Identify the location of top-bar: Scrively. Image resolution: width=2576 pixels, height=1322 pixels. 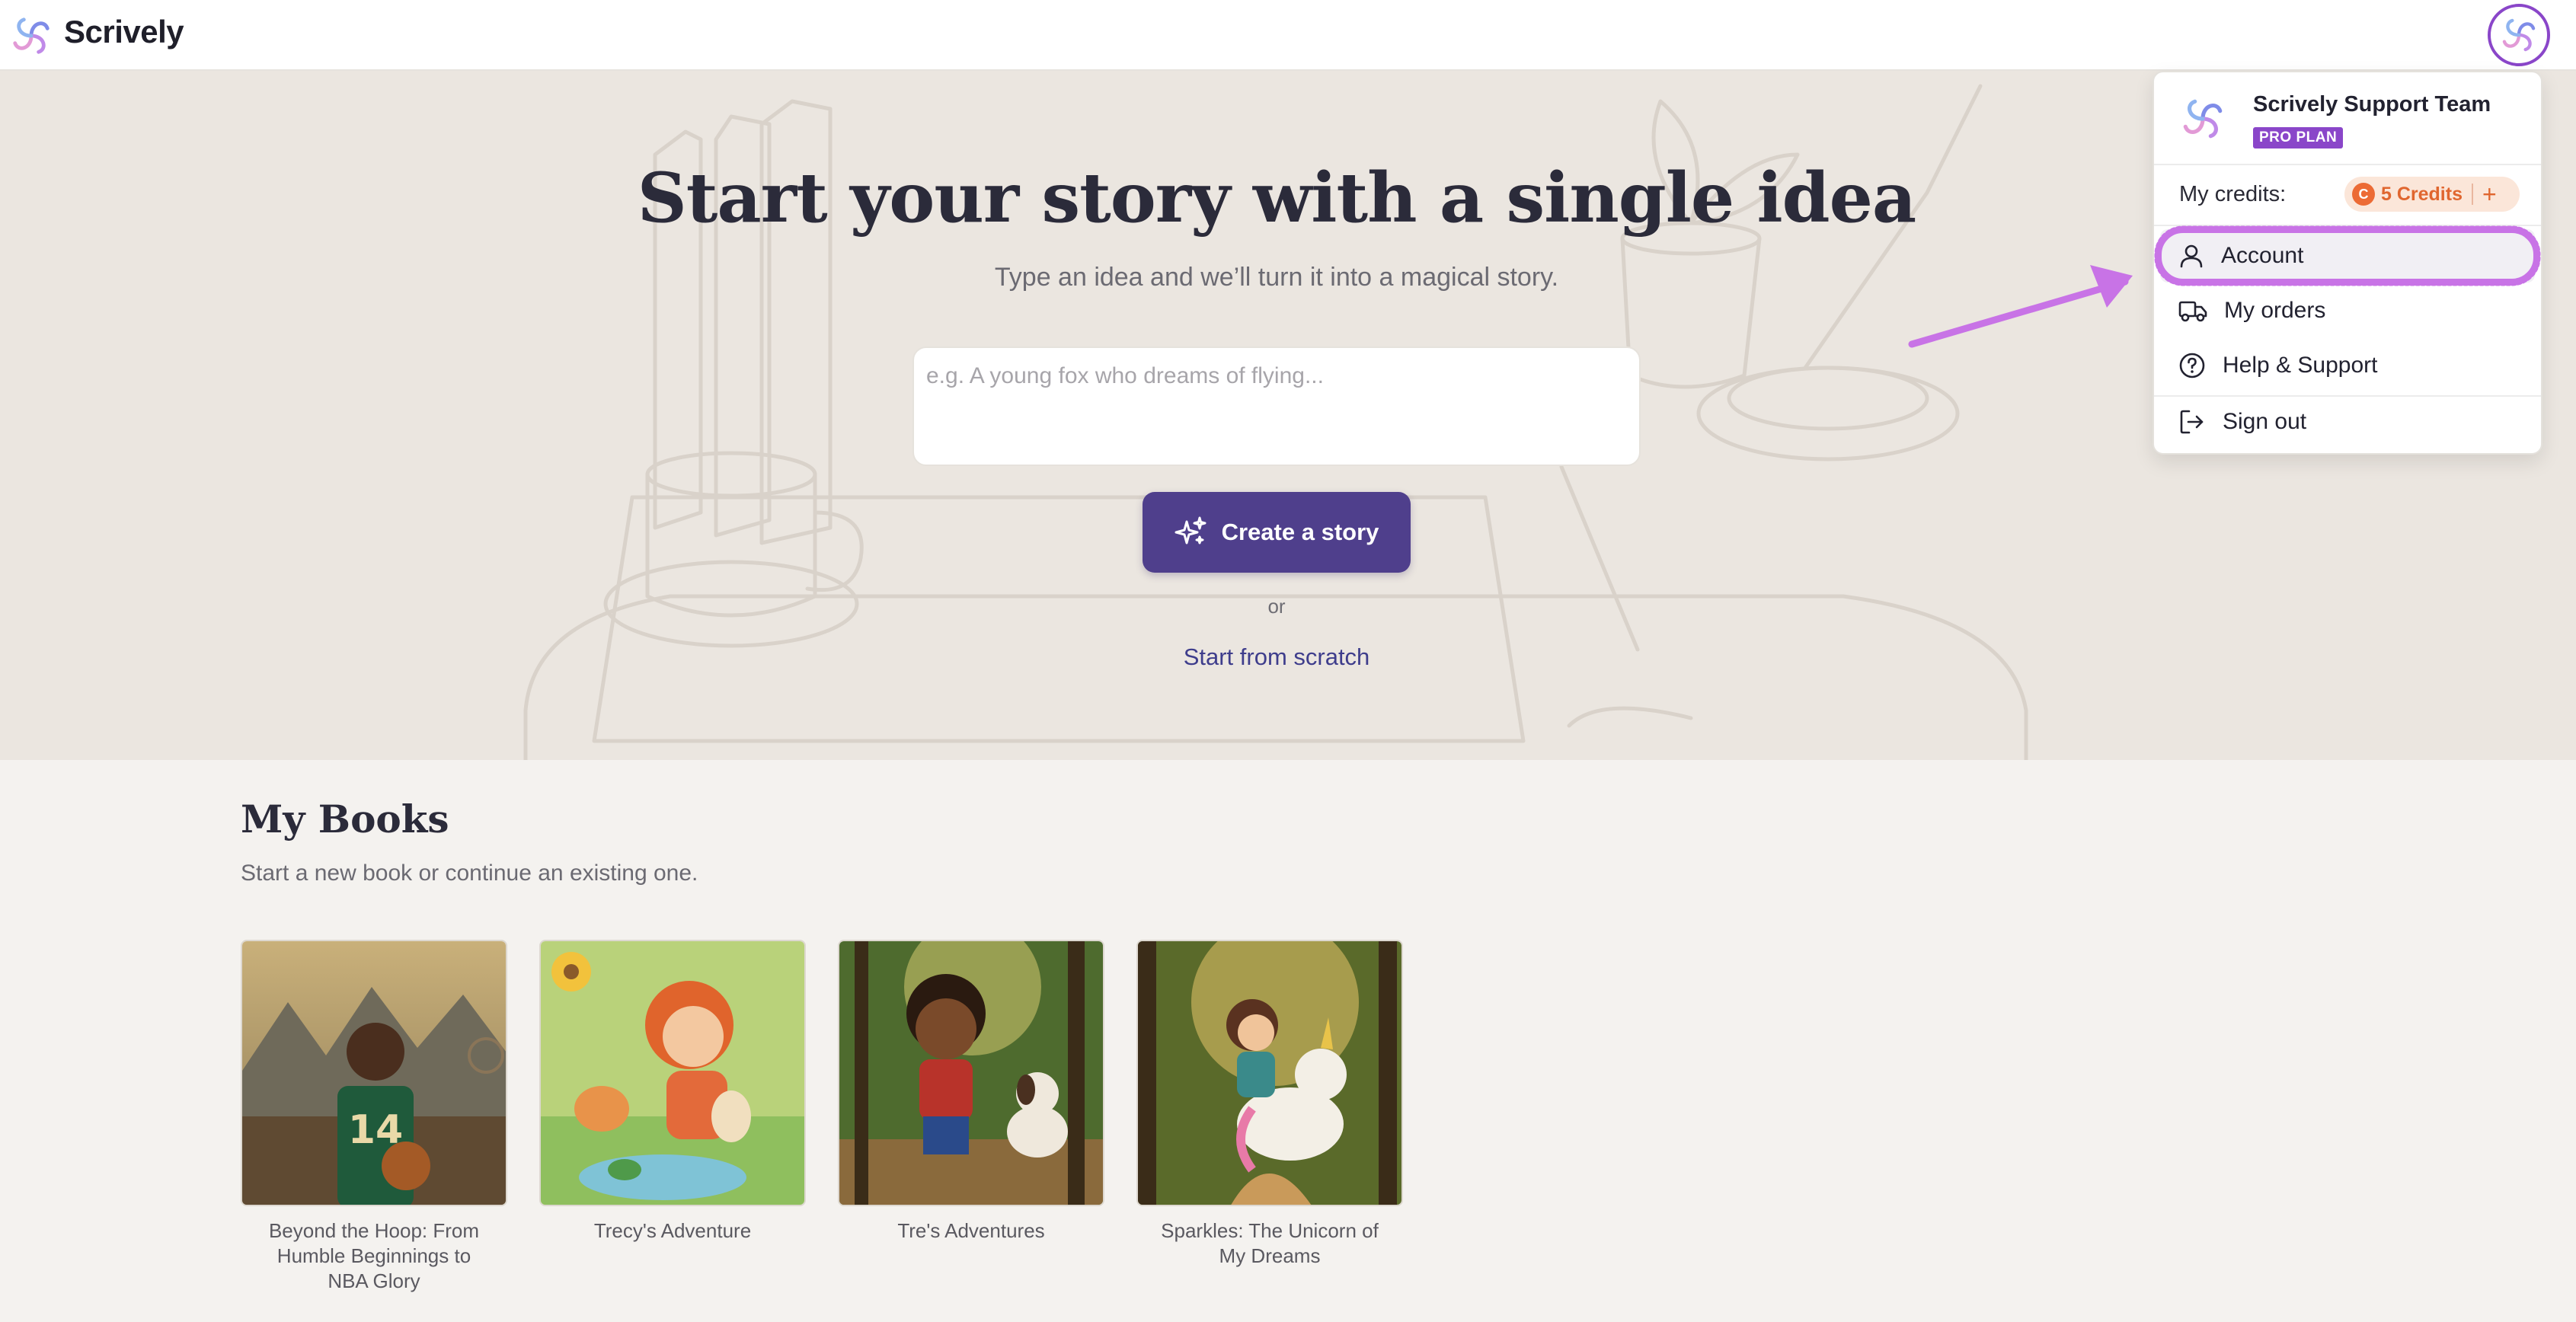
(1288, 35).